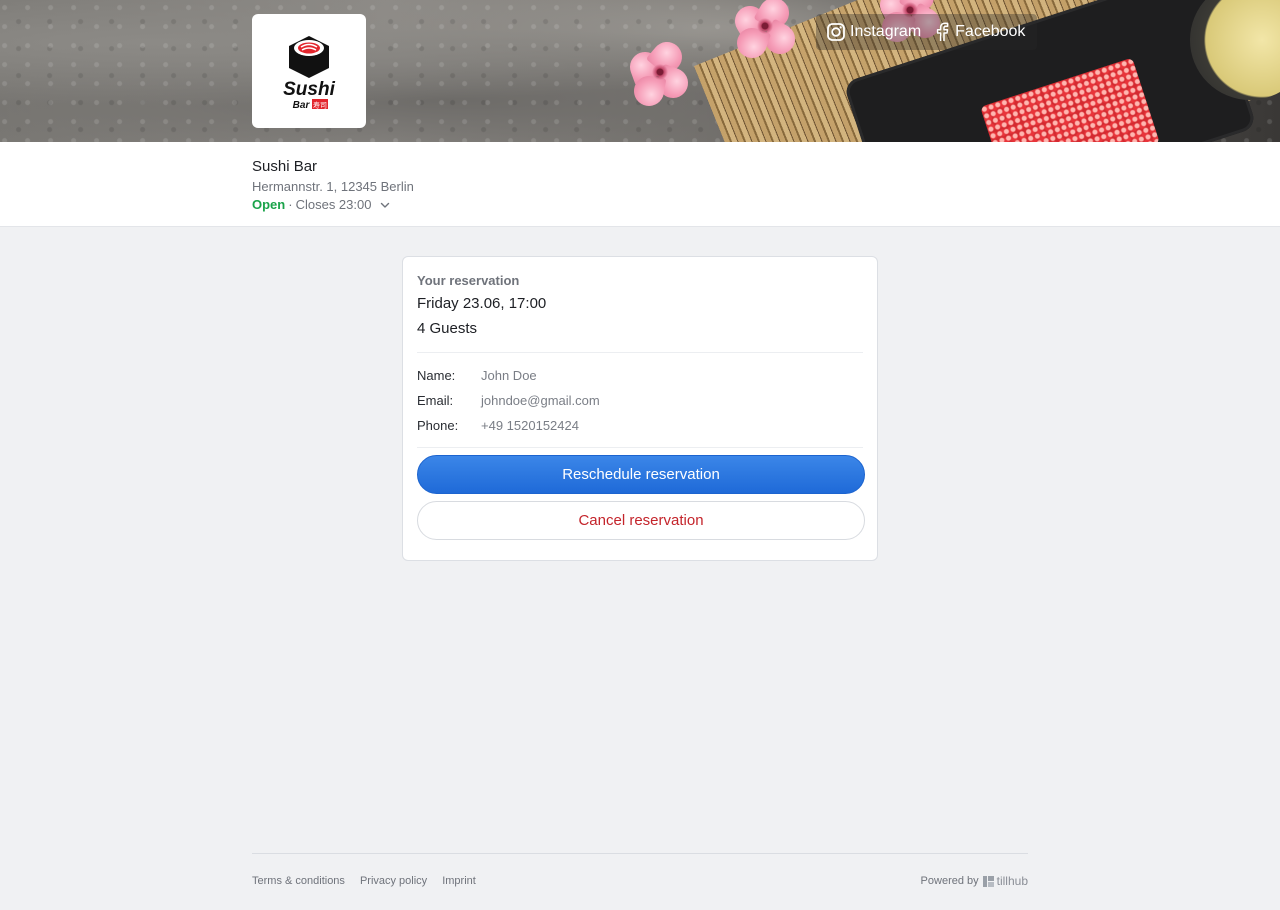 This screenshot has height=910, width=1280. What do you see at coordinates (836, 32) in the screenshot?
I see `instagram-icon` at bounding box center [836, 32].